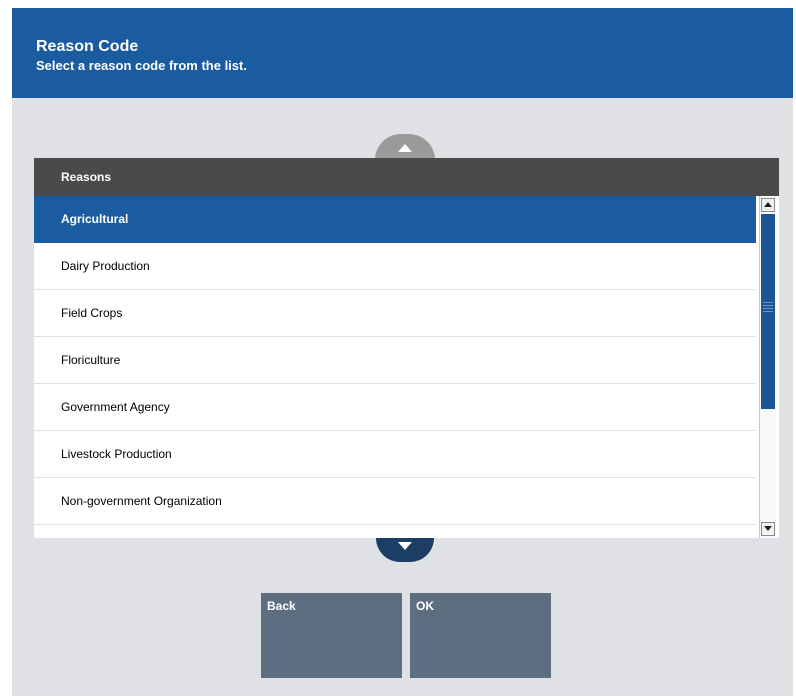  Describe the element at coordinates (395, 360) in the screenshot. I see `list-item: Floriculture` at that location.